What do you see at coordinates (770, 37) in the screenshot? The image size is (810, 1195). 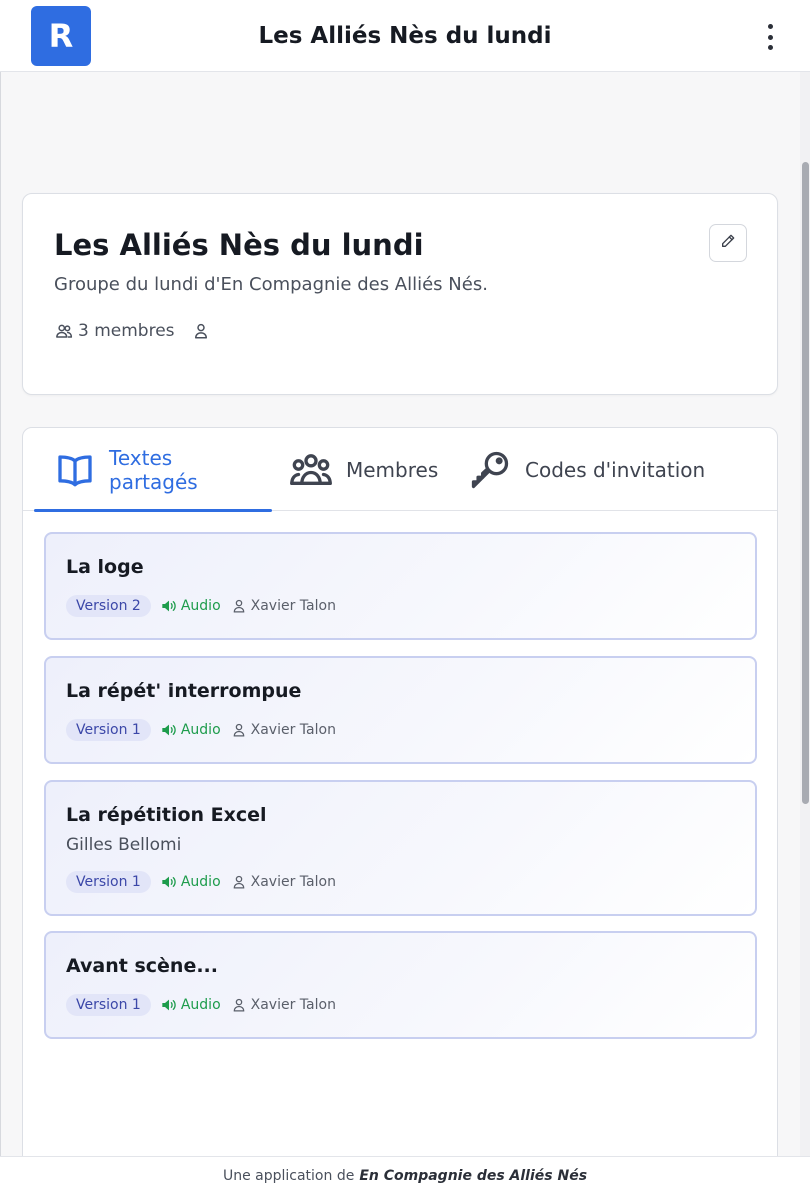 I see `more-menu-icon` at bounding box center [770, 37].